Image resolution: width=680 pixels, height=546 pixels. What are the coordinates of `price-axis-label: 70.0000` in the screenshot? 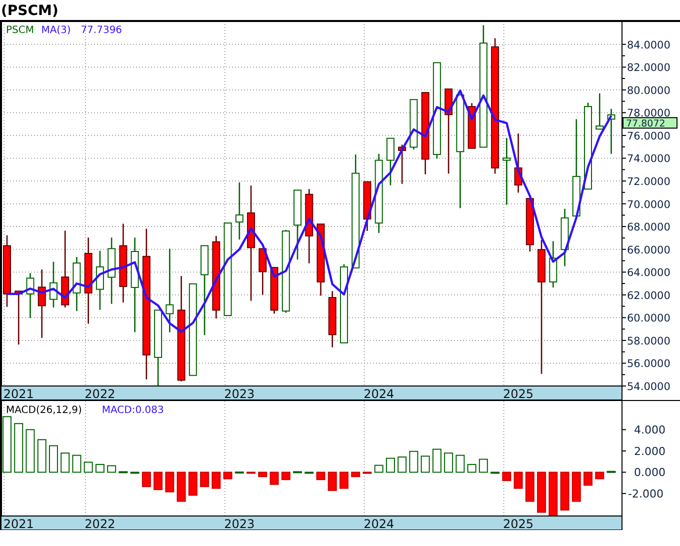 It's located at (648, 204).